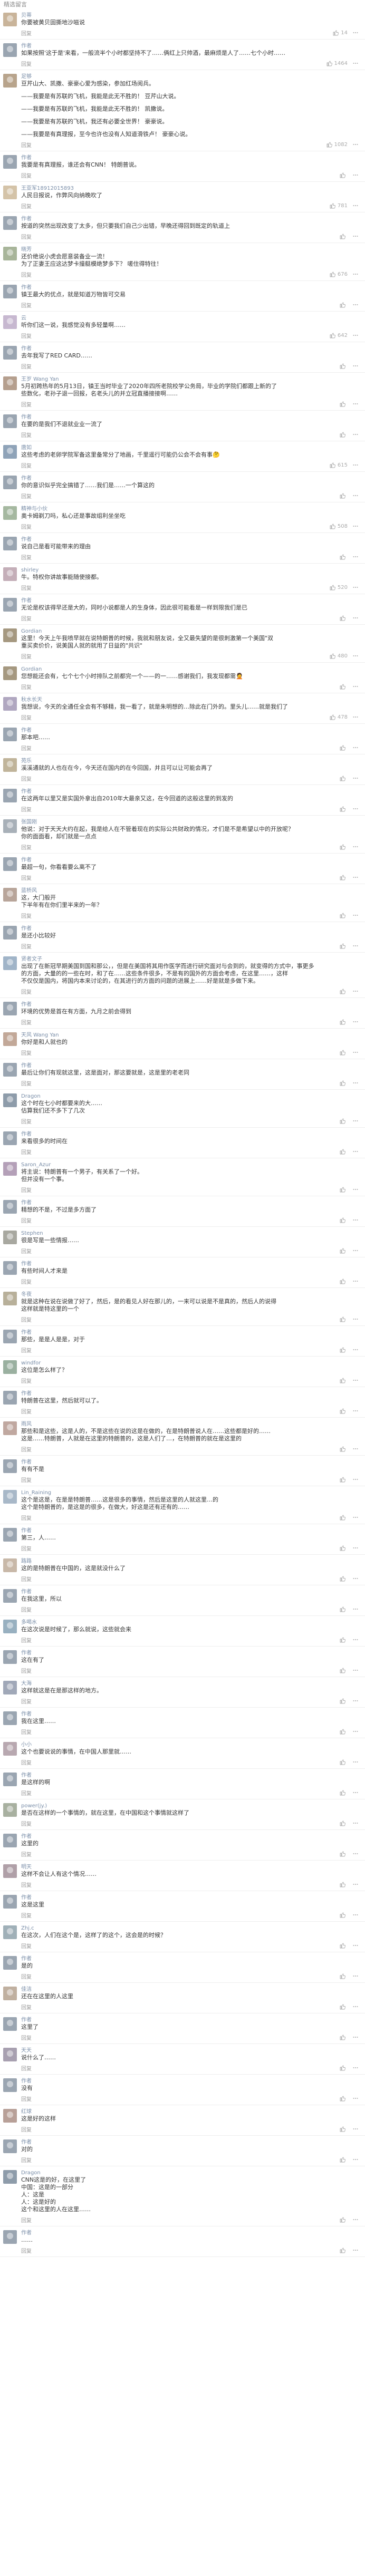 The image size is (365, 2576). Describe the element at coordinates (339, 587) in the screenshot. I see `like-button: 520` at that location.